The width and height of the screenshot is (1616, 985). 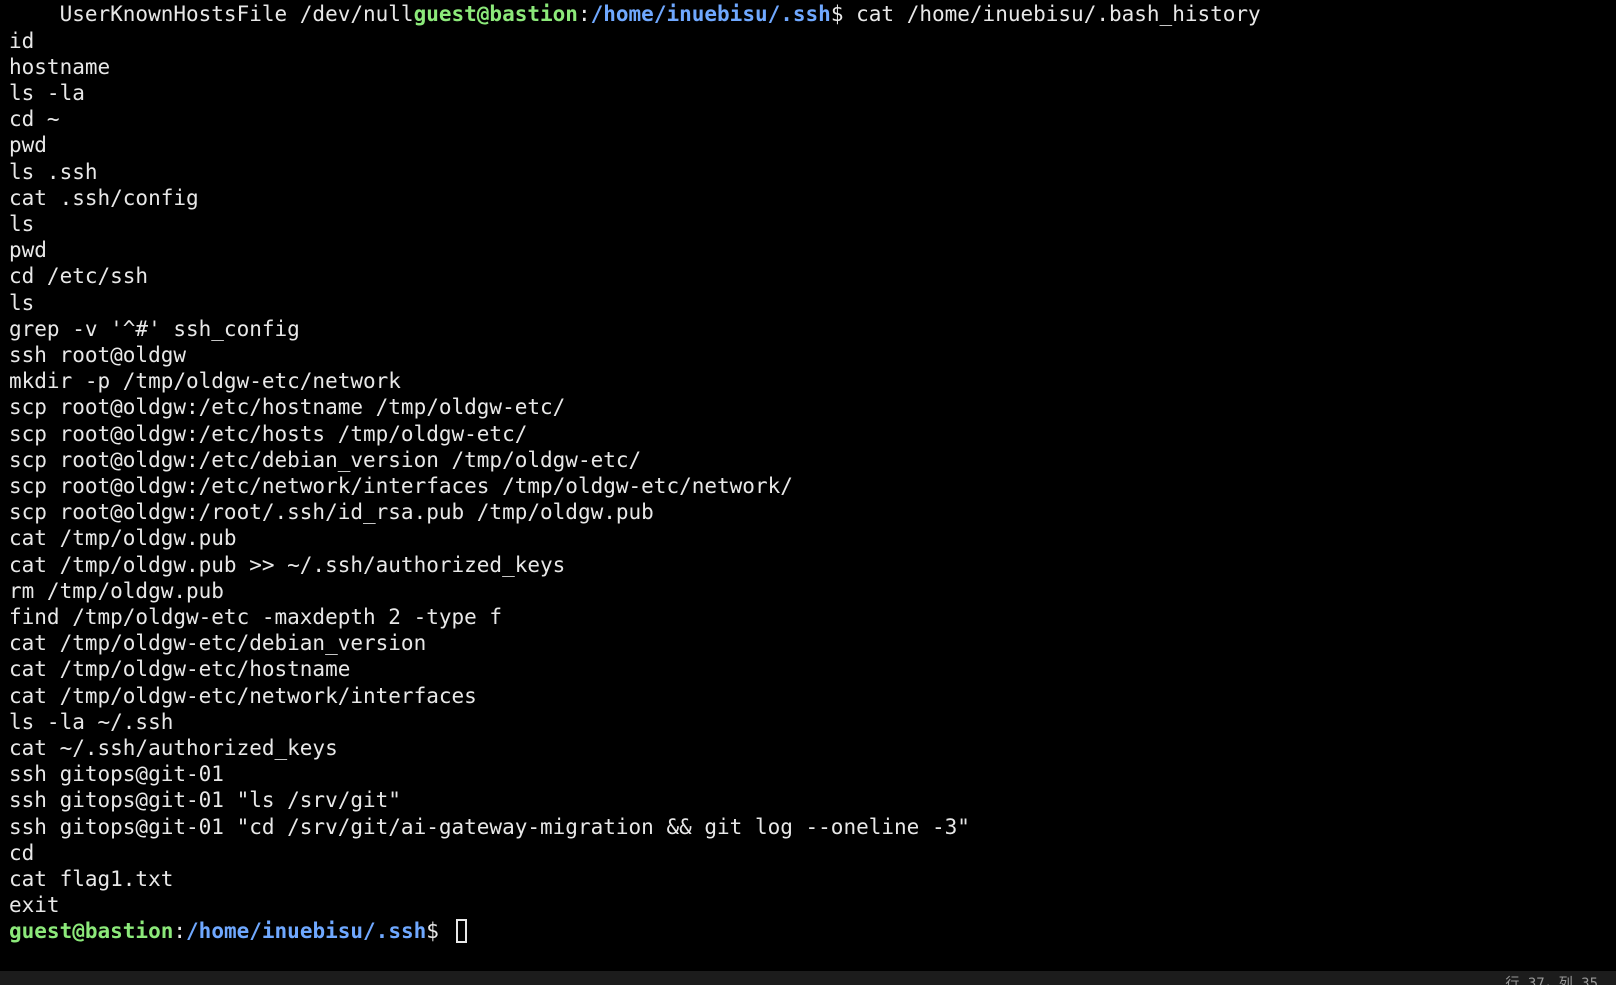 I want to click on history-line: ssh gitops@git-01 "ls /srv/git", so click(x=205, y=800).